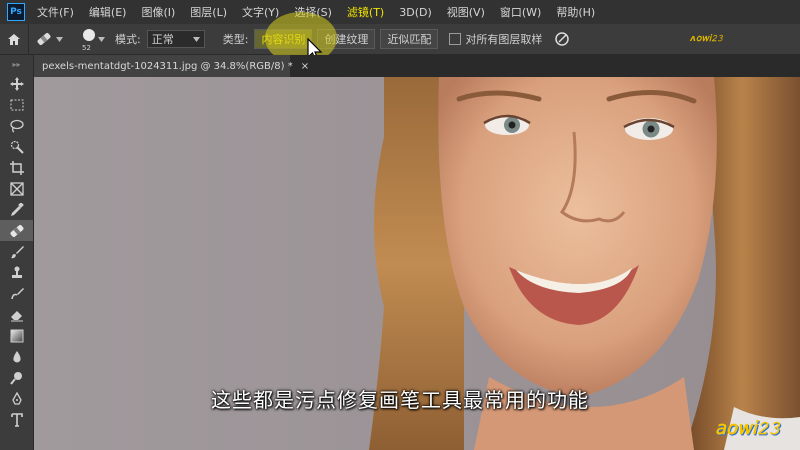 This screenshot has width=800, height=450. Describe the element at coordinates (208, 12) in the screenshot. I see `menu-layer: 图层(L)` at that location.